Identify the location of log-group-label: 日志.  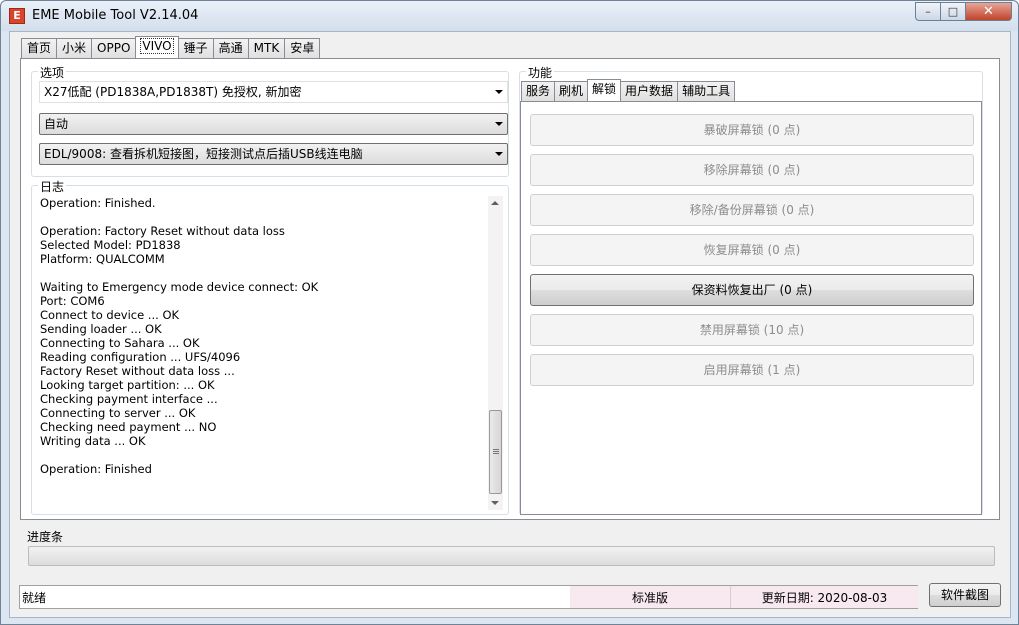
(52, 186).